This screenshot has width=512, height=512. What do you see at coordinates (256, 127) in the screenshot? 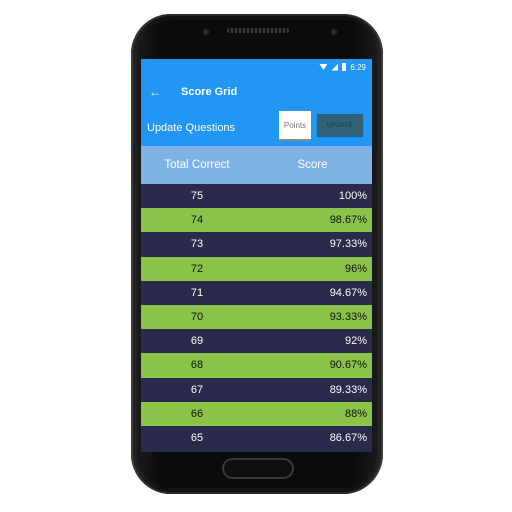
I see `update-questions-row: Update Questions Points UPDATE` at bounding box center [256, 127].